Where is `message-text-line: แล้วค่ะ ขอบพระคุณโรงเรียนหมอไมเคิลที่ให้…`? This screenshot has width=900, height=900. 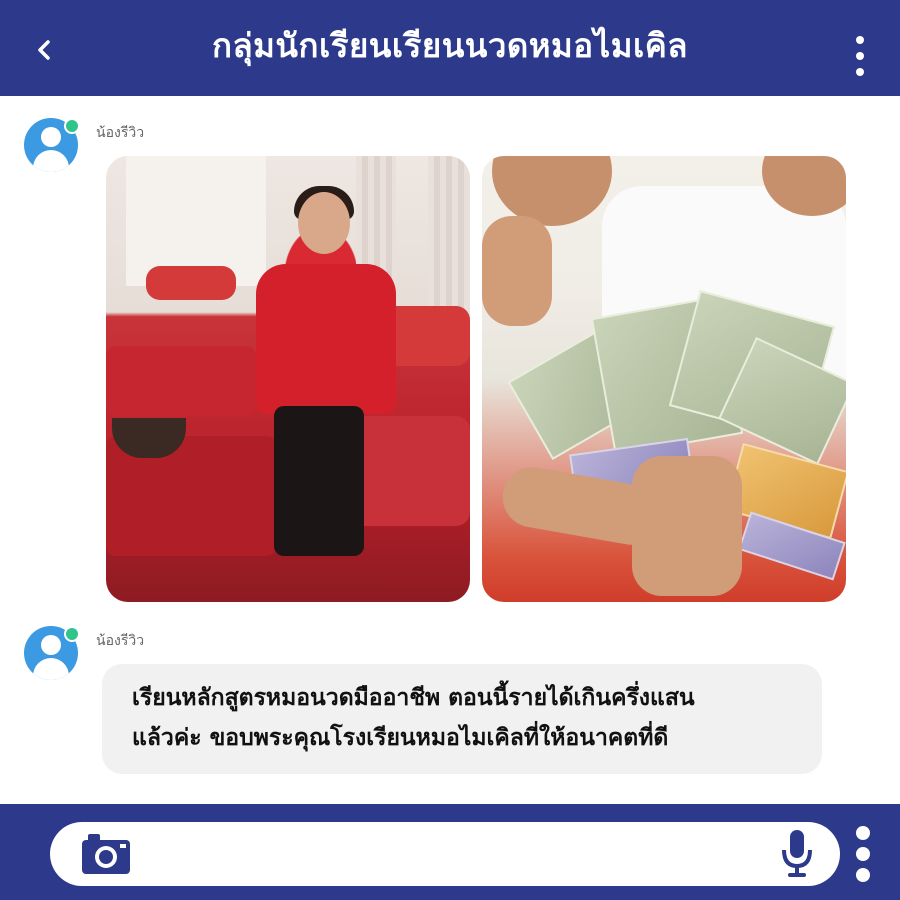
message-text-line: แล้วค่ะ ขอบพระคุณโรงเรียนหมอไมเคิลที่ให้… is located at coordinates (400, 738).